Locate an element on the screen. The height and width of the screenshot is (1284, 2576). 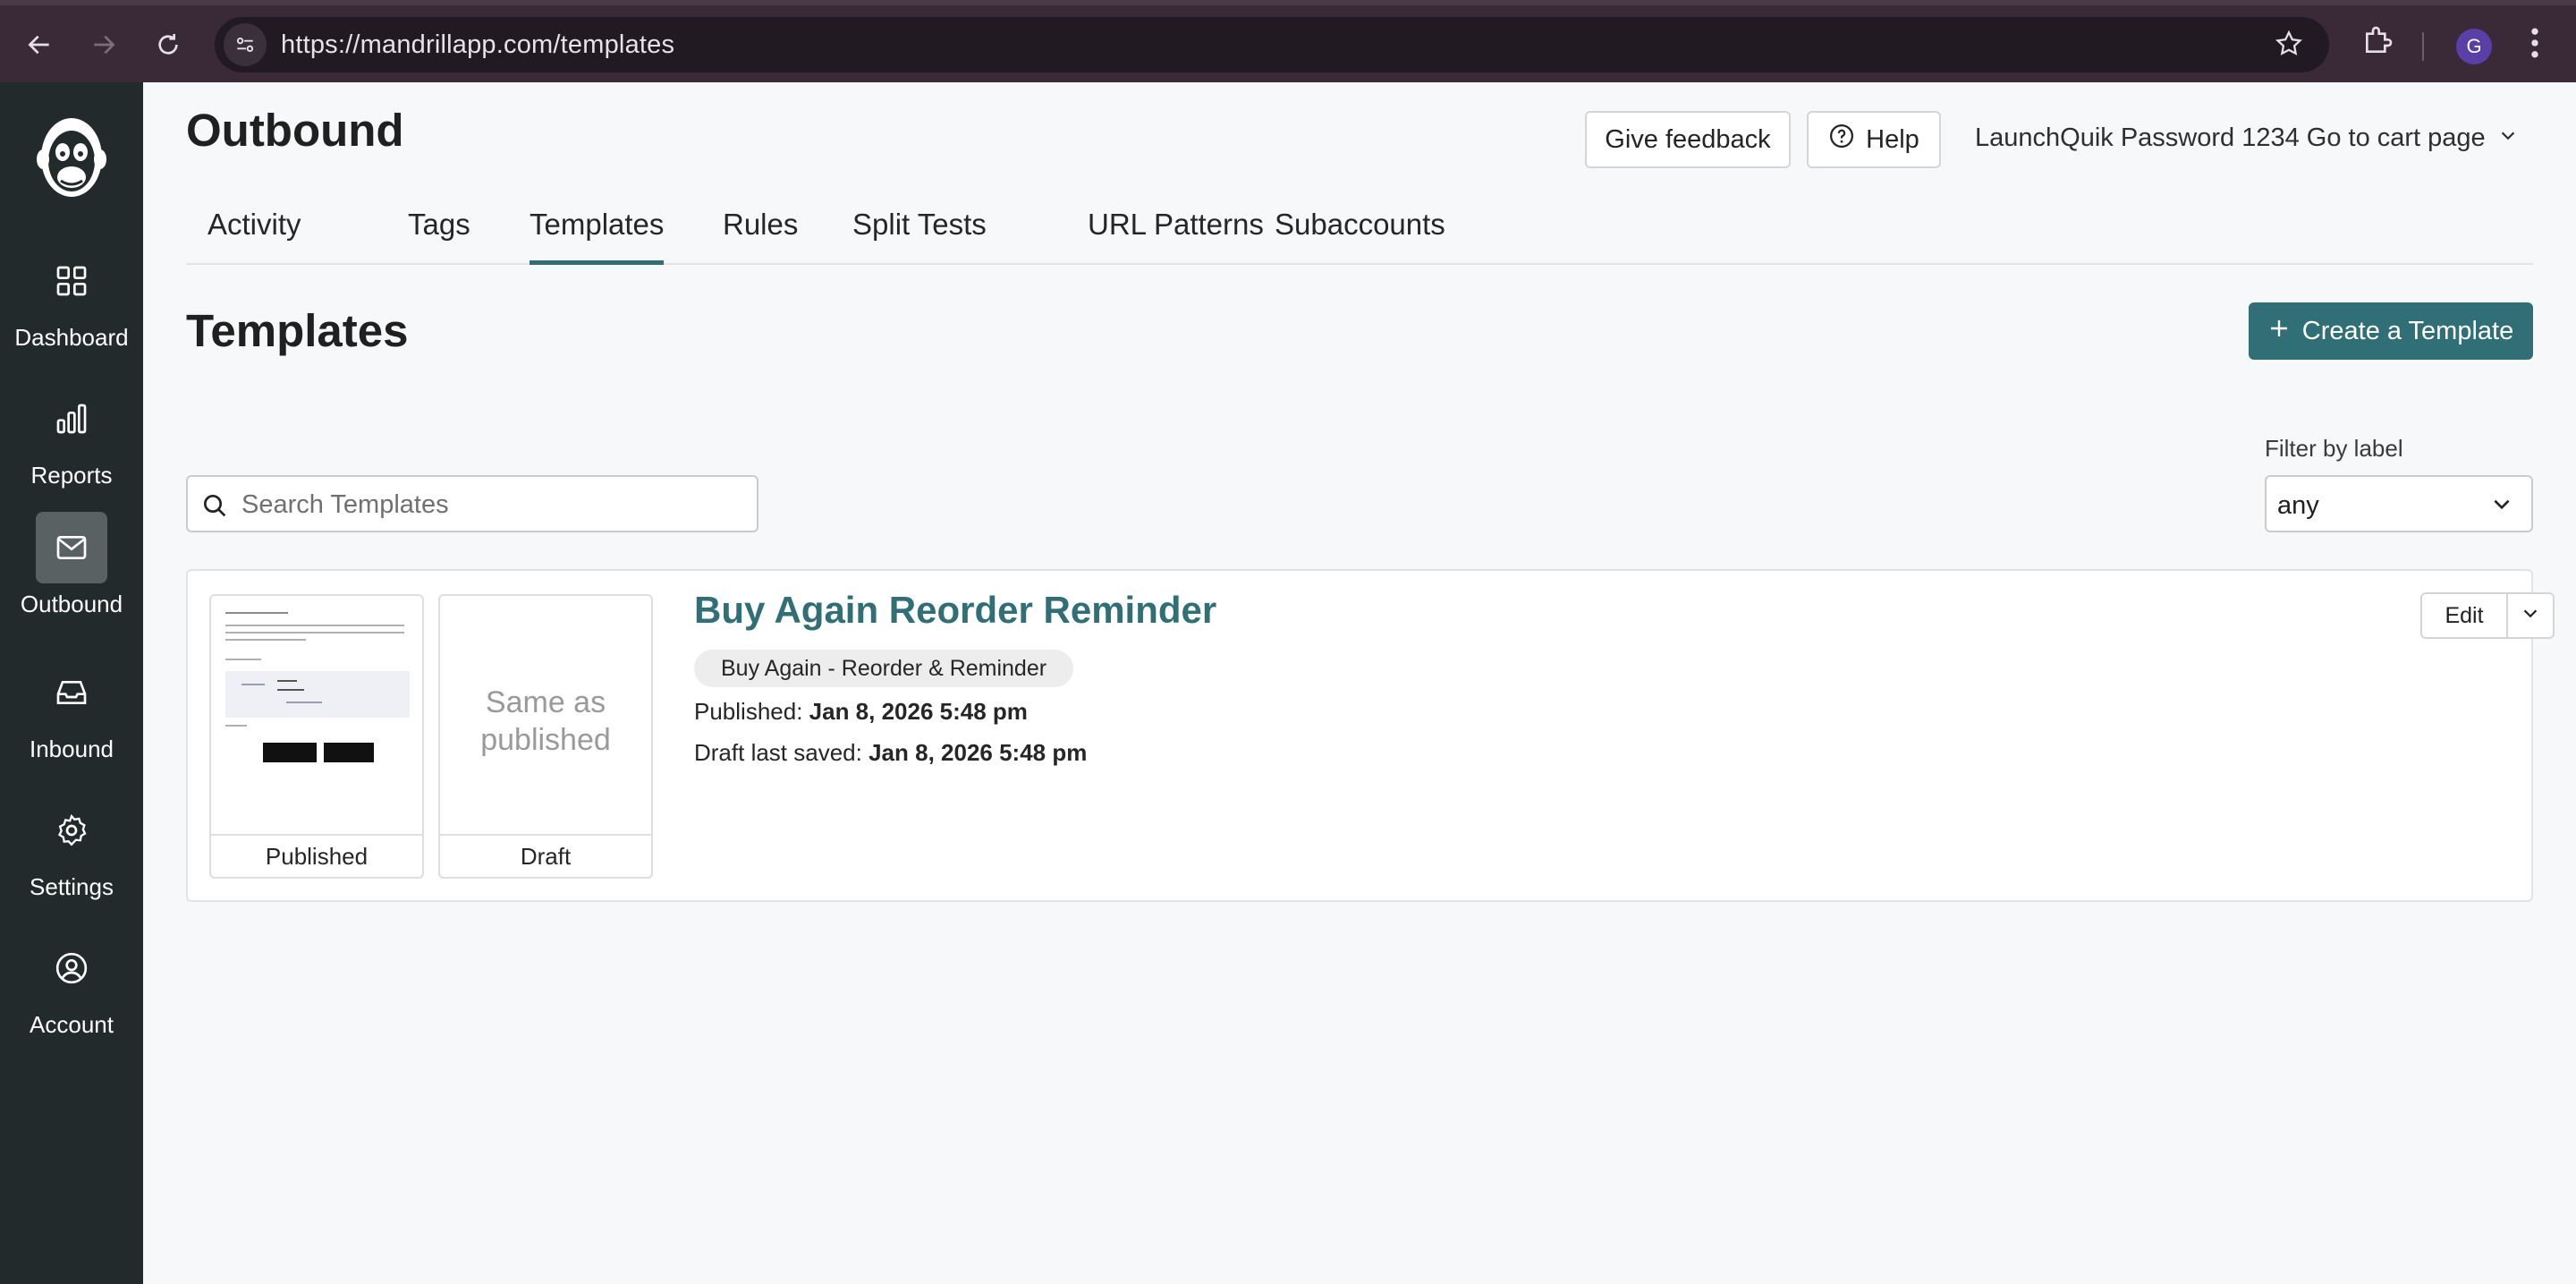
dashboard-grid-icon is located at coordinates (71, 281).